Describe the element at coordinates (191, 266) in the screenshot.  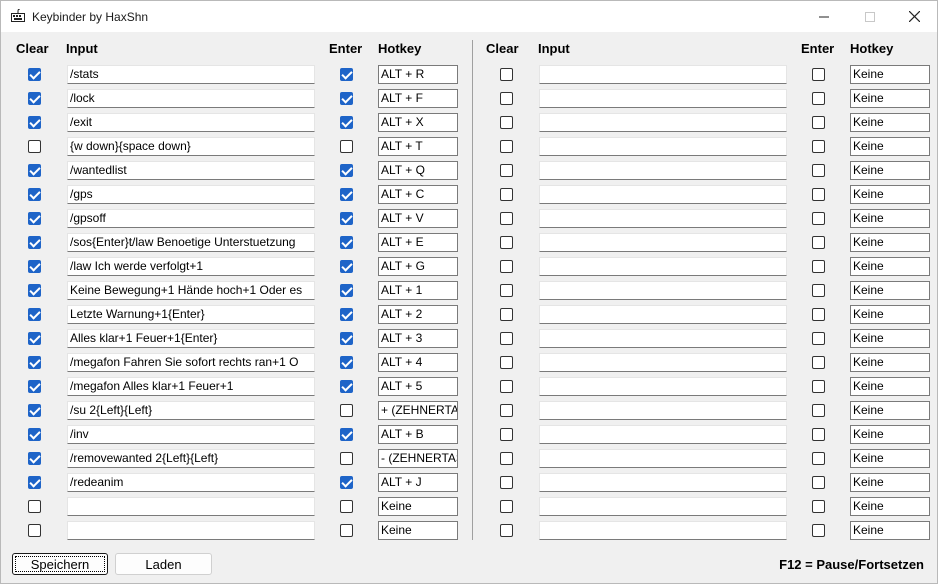
I see `input-field-left-9: /law Ich werde verfolgt+1` at that location.